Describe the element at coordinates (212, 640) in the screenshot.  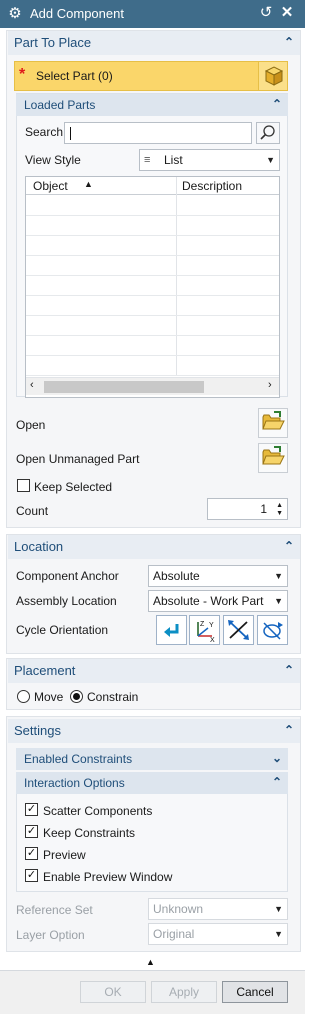
I see `svg-text: X` at that location.